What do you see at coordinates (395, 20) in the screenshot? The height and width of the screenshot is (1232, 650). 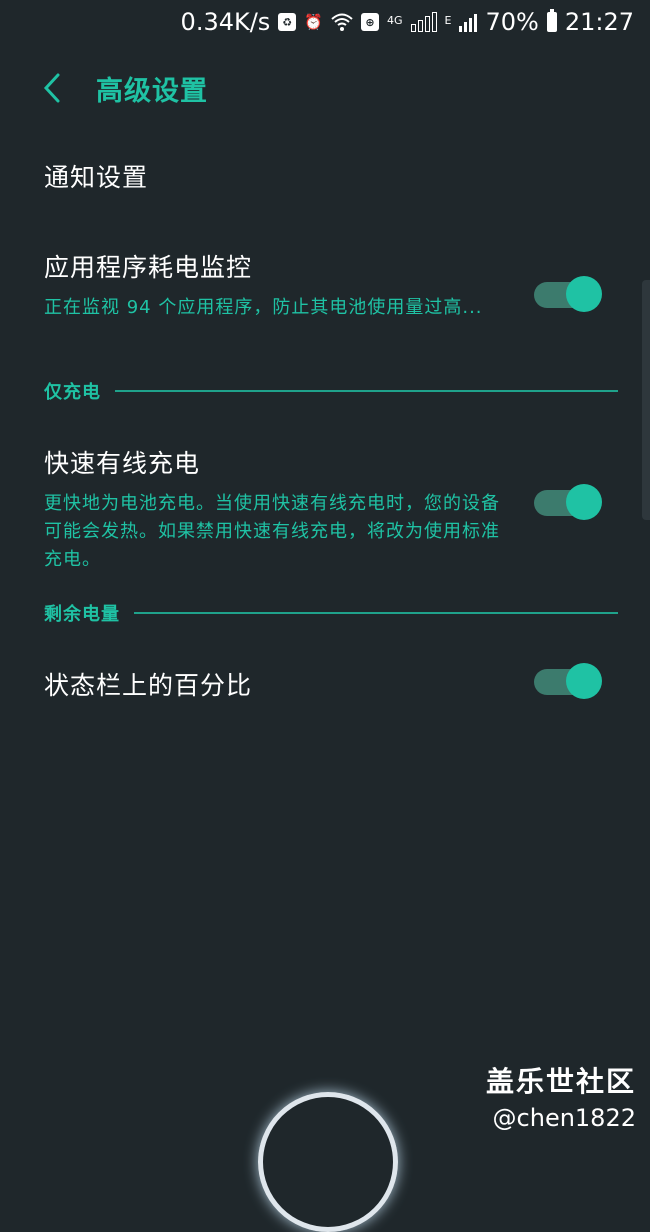 I see `network-4g-label: 4G` at bounding box center [395, 20].